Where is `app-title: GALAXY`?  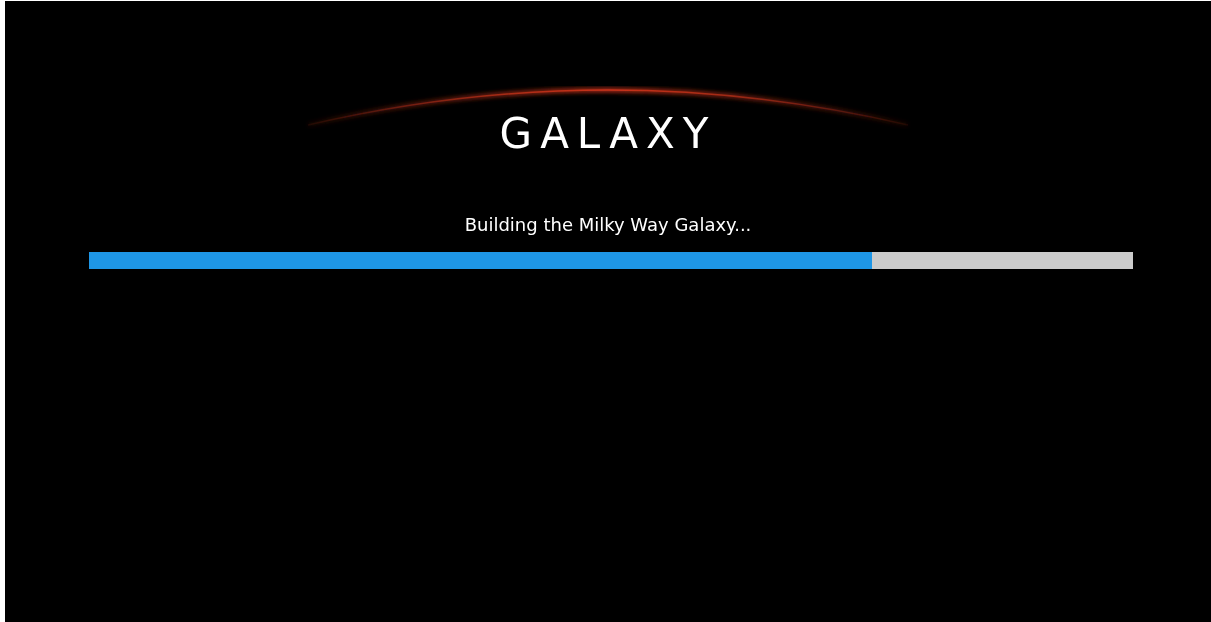 app-title: GALAXY is located at coordinates (608, 134).